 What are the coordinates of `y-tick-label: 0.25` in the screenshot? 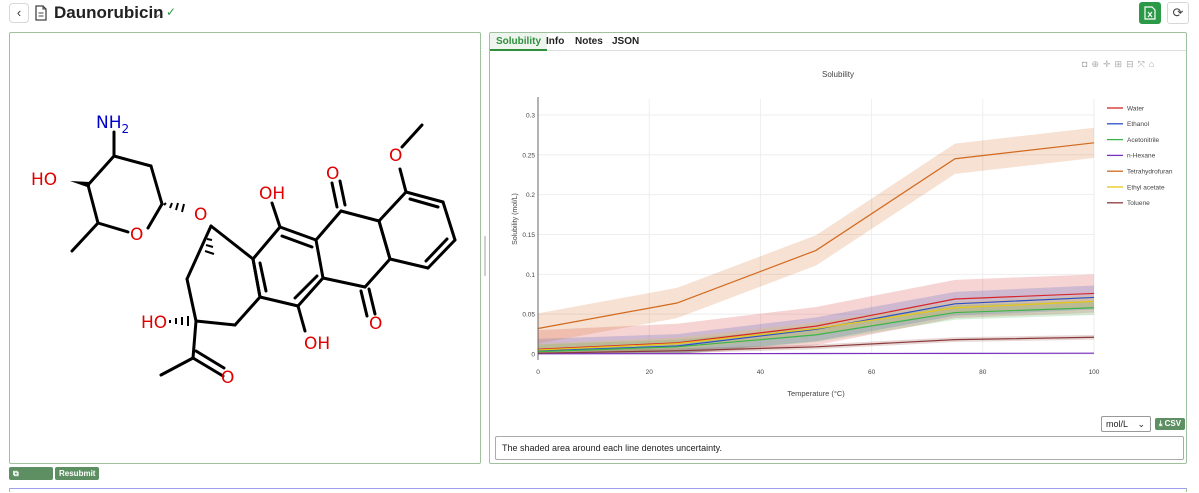 It's located at (528, 155).